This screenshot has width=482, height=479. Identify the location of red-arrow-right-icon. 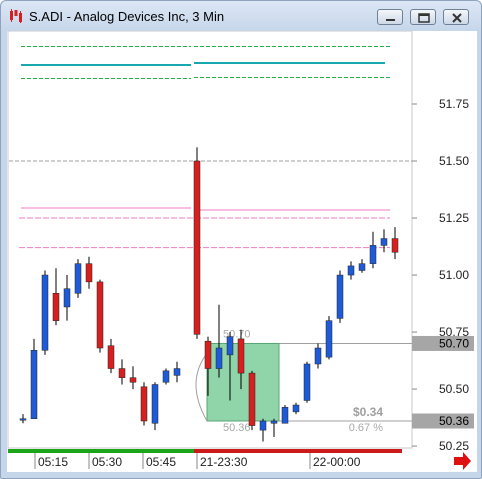
(462, 461).